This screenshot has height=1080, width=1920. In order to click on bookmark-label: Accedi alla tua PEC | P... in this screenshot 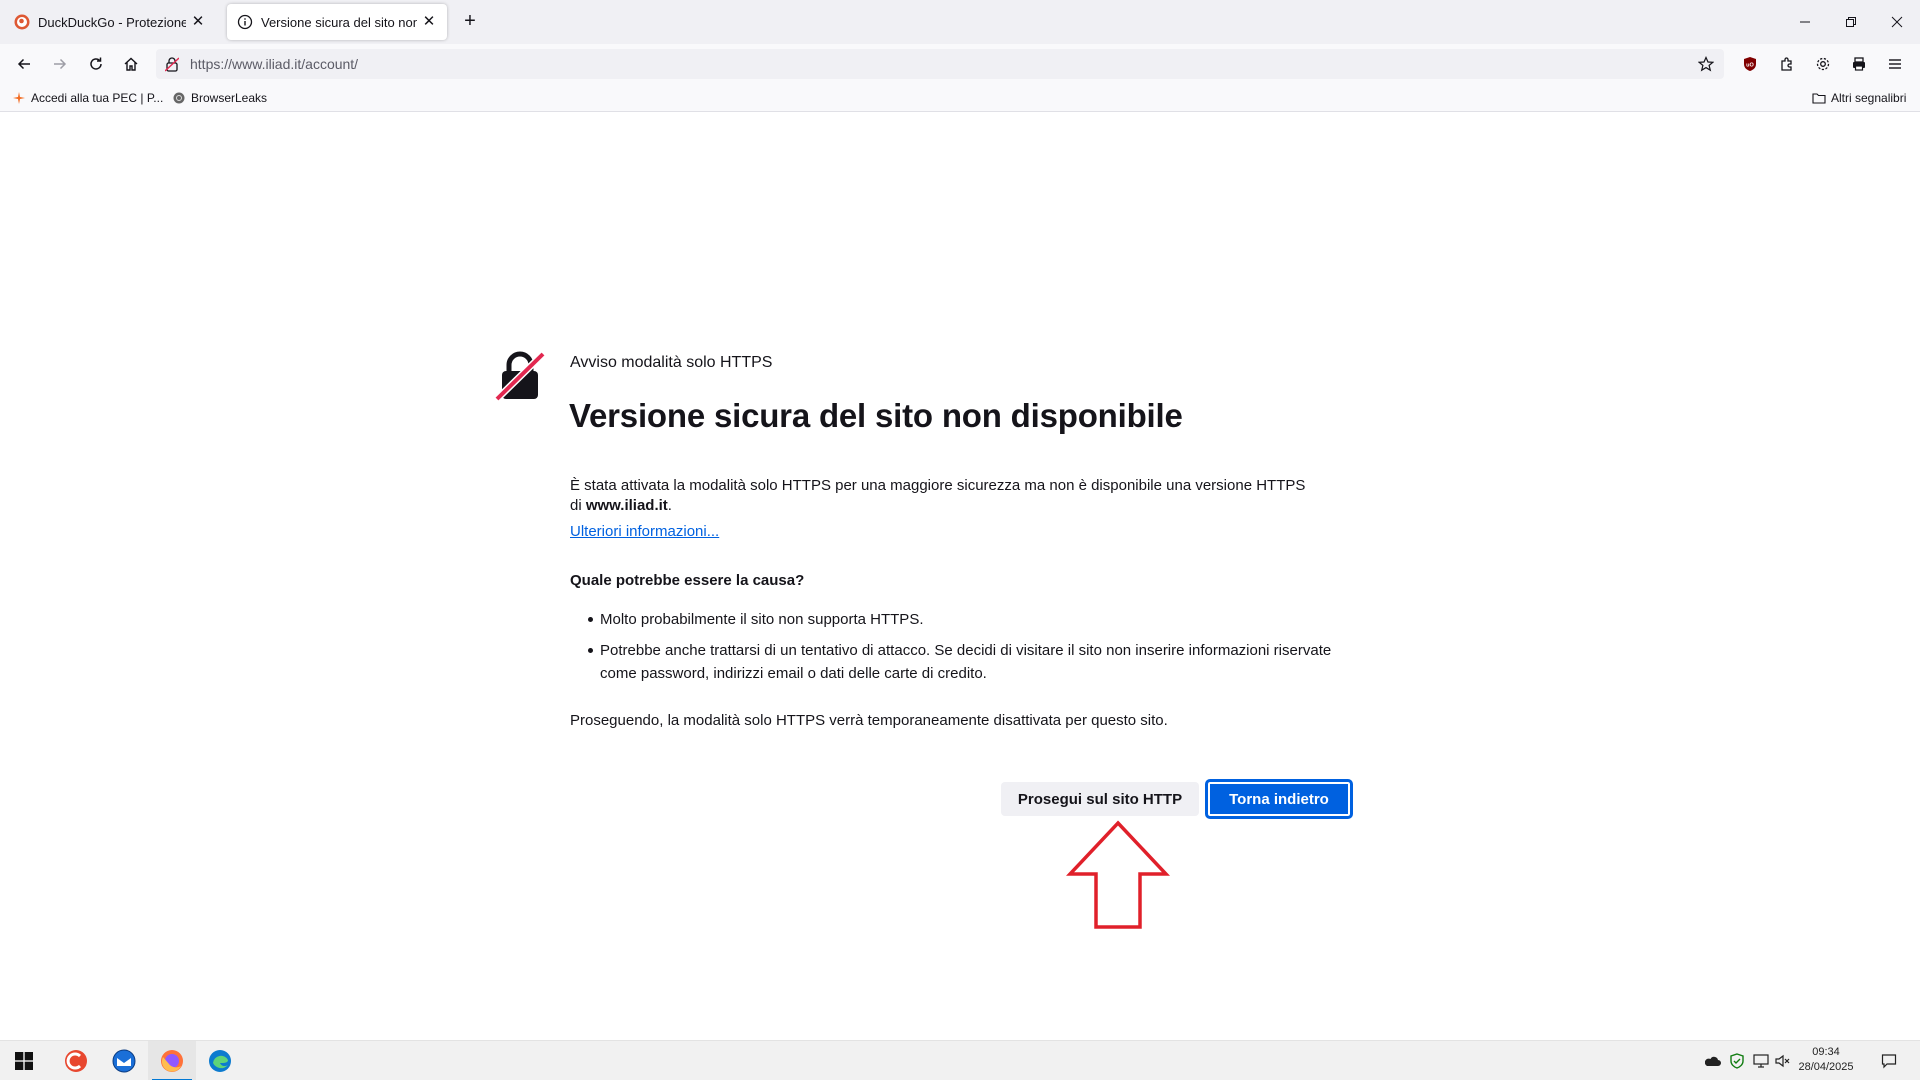, I will do `click(97, 98)`.